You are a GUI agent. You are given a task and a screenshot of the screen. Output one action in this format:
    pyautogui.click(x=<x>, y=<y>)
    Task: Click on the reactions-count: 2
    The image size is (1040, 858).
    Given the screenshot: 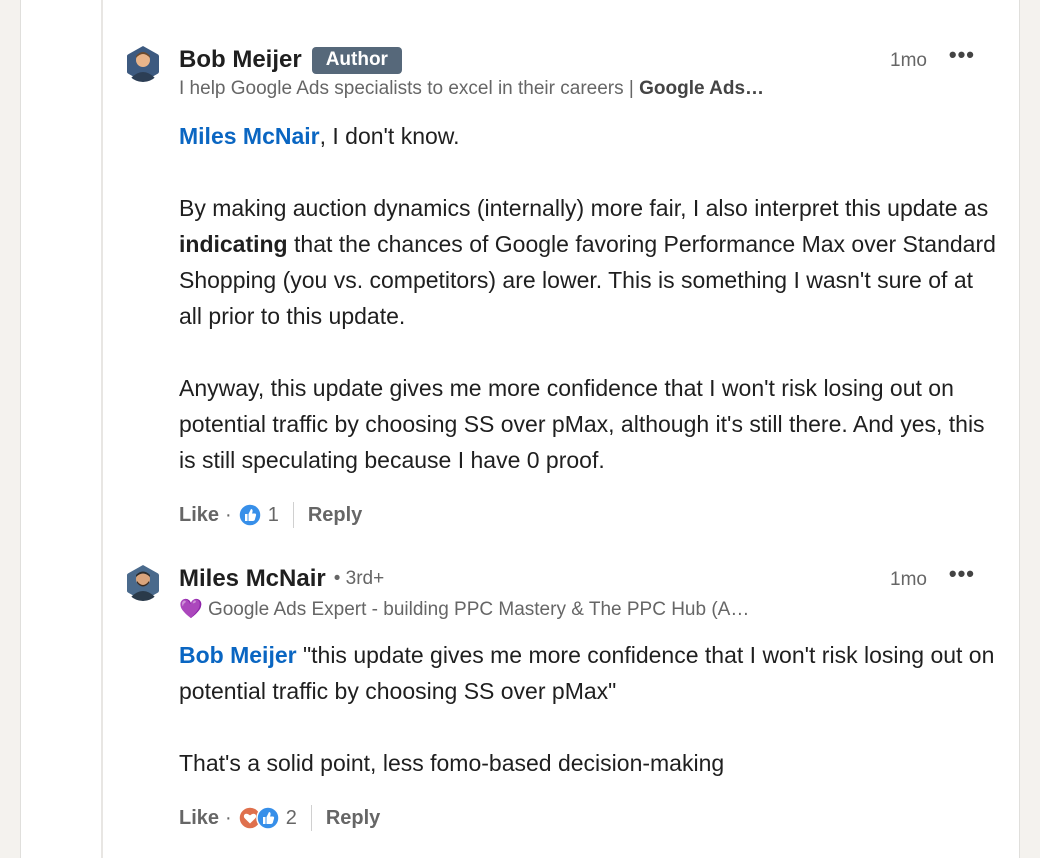 What is the action you would take?
    pyautogui.click(x=291, y=818)
    